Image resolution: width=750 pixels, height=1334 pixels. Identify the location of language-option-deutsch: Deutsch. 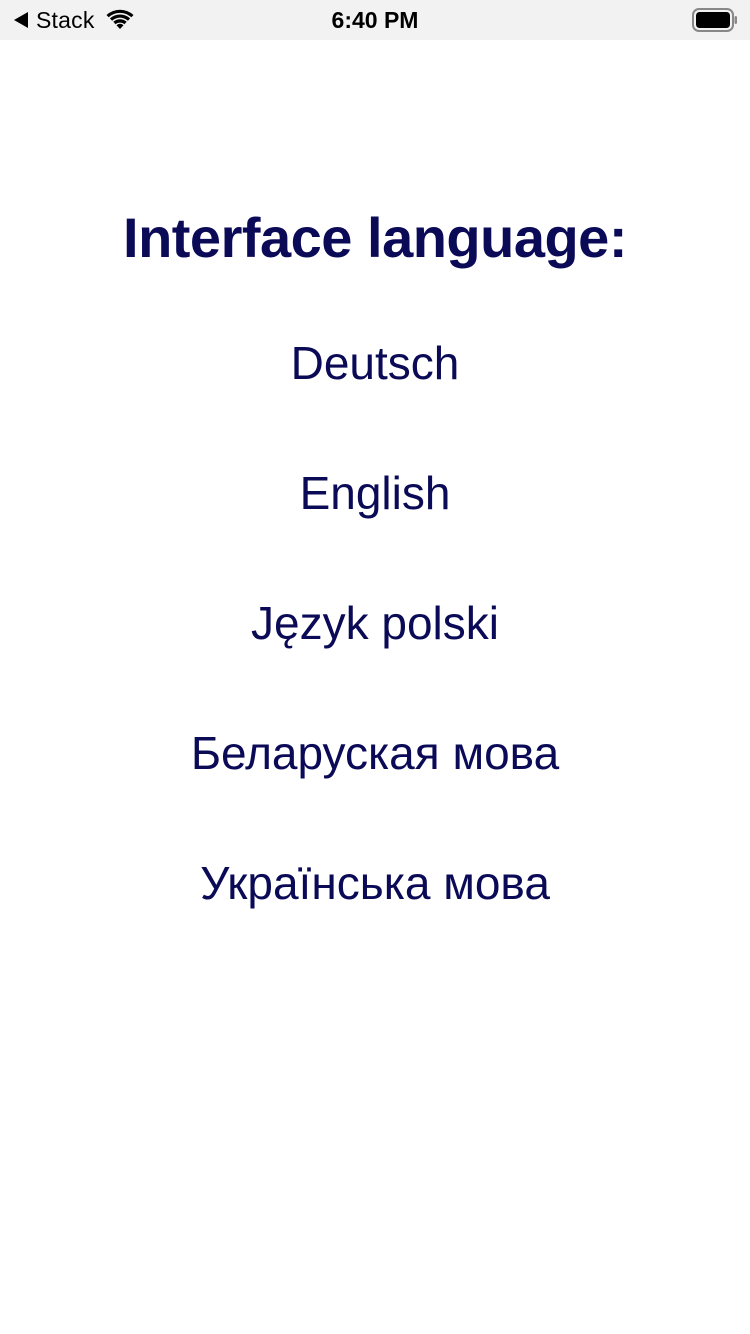
(375, 395).